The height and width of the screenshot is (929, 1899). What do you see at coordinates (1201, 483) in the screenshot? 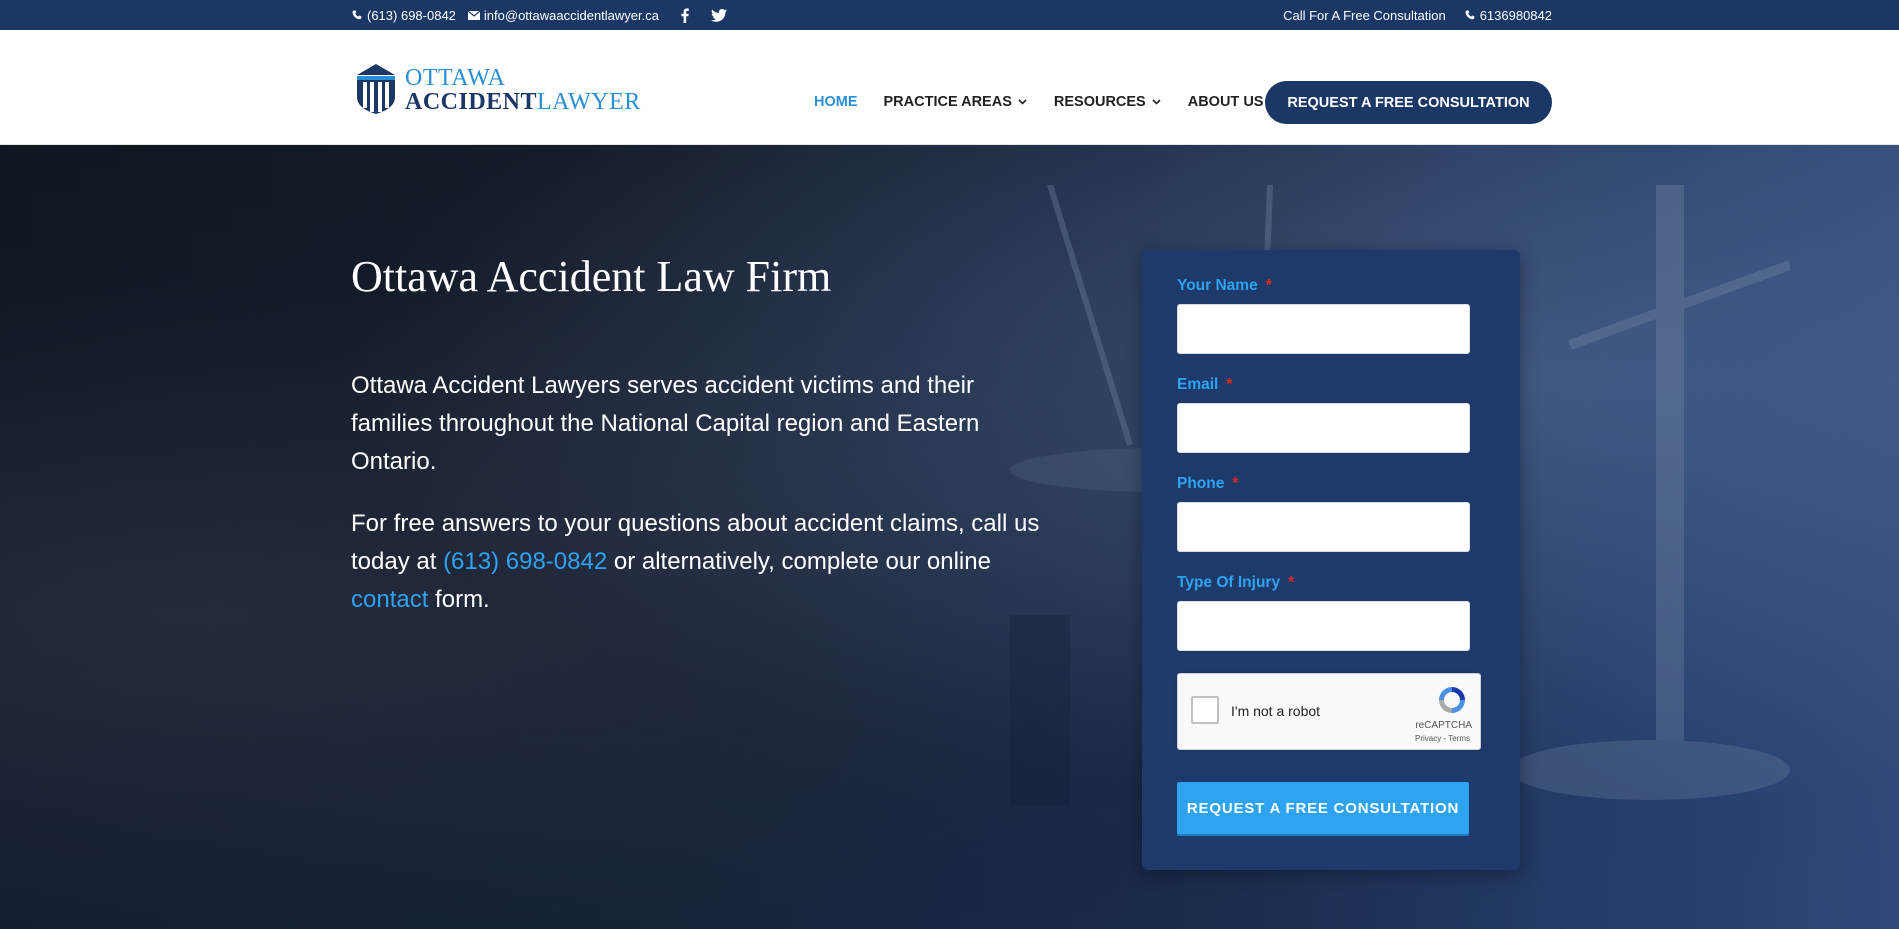
I see `phone-label-text: Phone` at bounding box center [1201, 483].